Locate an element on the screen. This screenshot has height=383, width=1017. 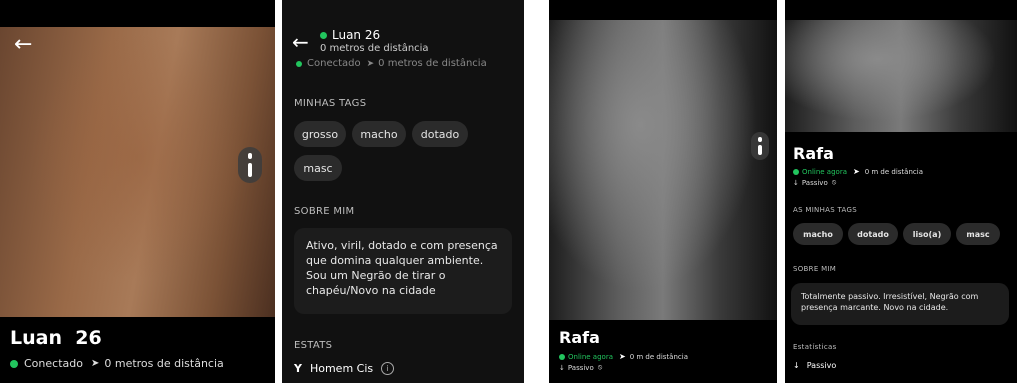
info-icon: i is located at coordinates (388, 368).